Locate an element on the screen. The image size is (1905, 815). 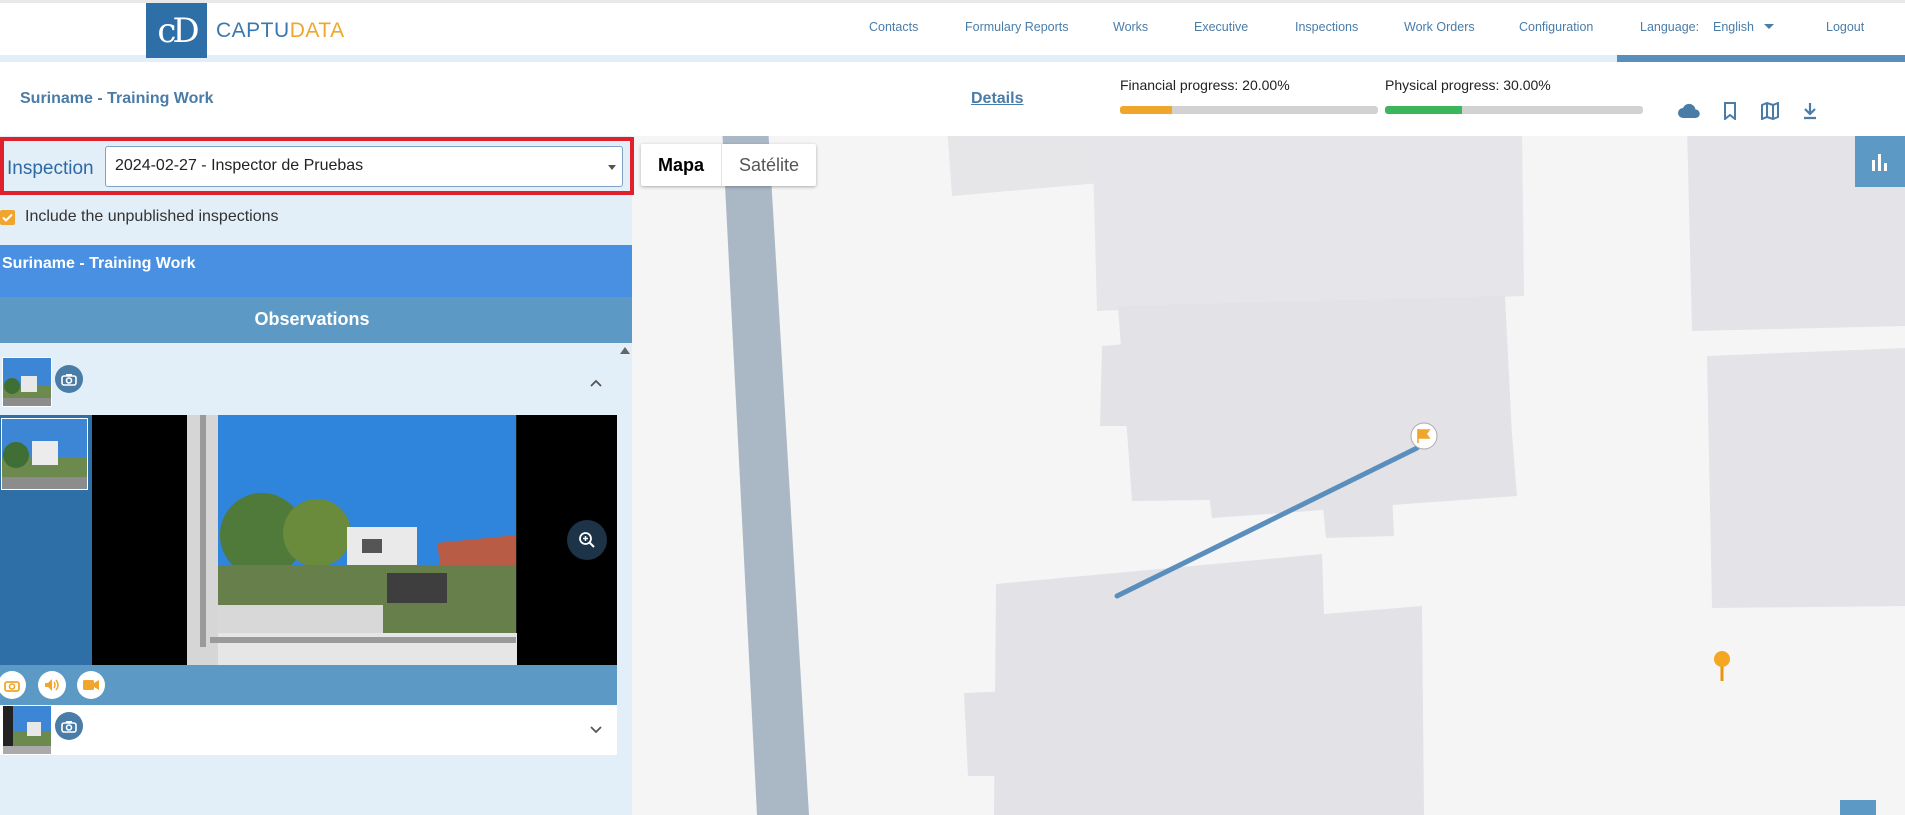
observations-scrollbar is located at coordinates (624, 579).